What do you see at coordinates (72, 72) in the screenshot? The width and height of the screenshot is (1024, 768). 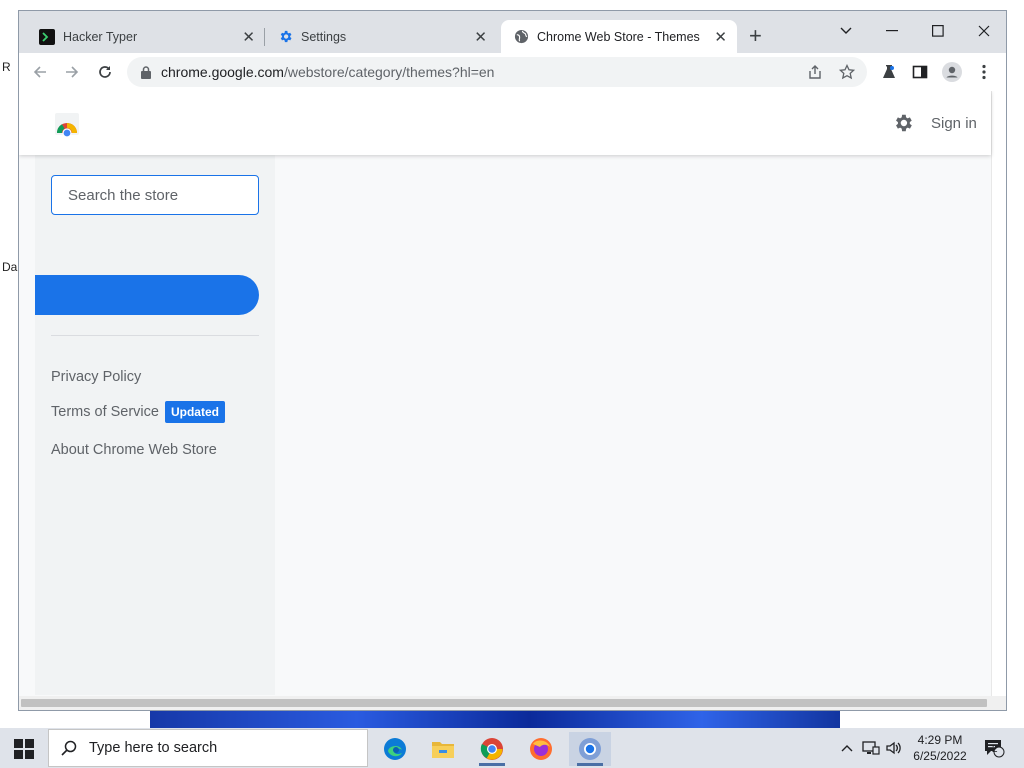 I see `forward-icon` at bounding box center [72, 72].